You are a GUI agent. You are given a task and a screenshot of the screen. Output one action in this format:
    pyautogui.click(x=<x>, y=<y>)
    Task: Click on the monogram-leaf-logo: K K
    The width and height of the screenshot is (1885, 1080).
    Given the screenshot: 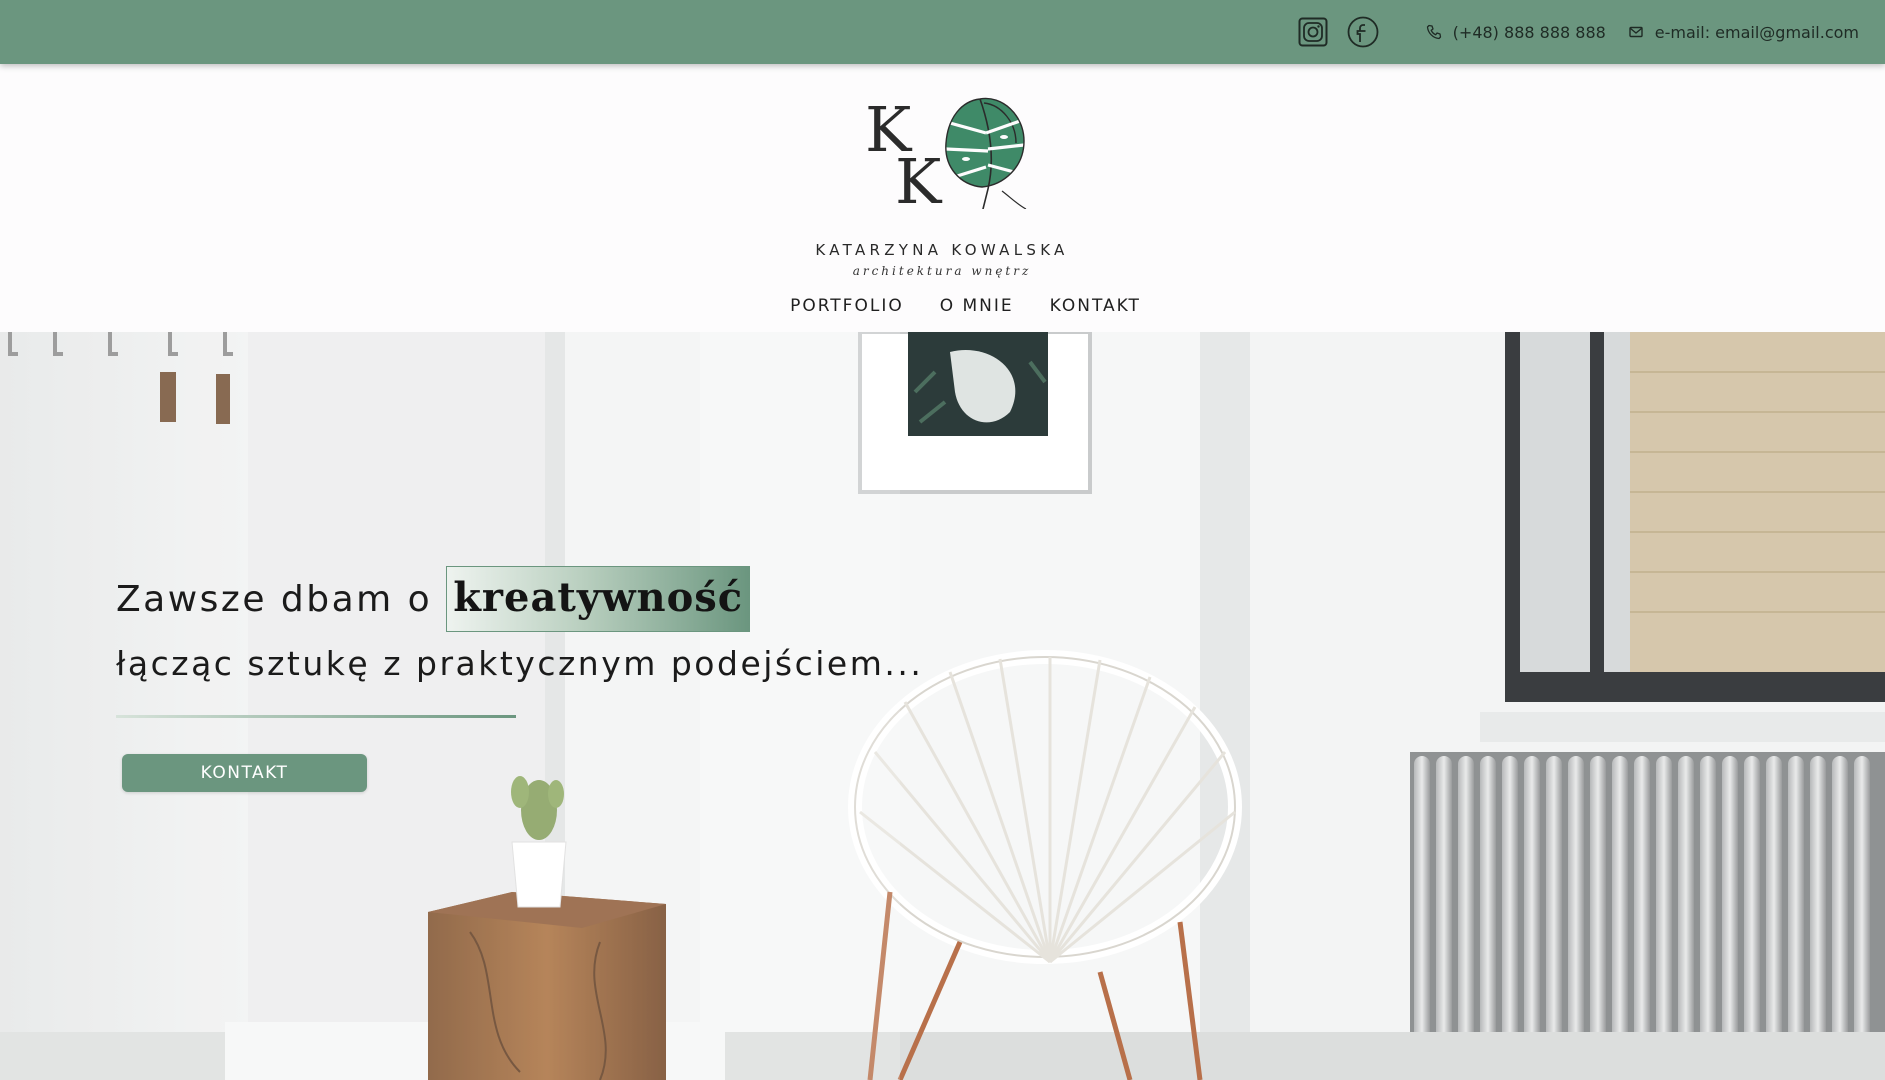 What is the action you would take?
    pyautogui.click(x=946, y=151)
    